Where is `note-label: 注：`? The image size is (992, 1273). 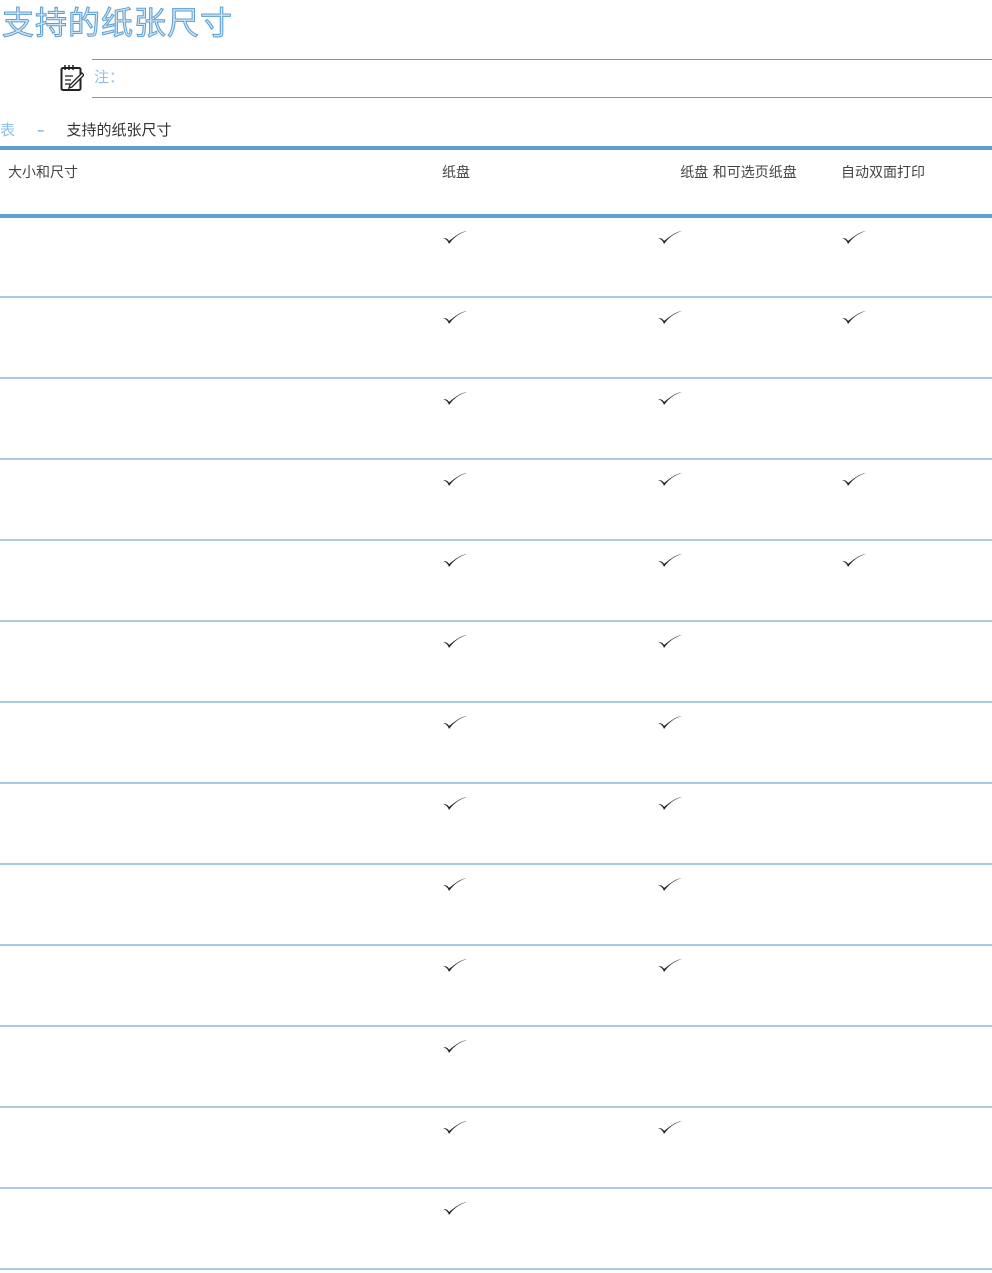
note-label: 注： is located at coordinates (109, 77).